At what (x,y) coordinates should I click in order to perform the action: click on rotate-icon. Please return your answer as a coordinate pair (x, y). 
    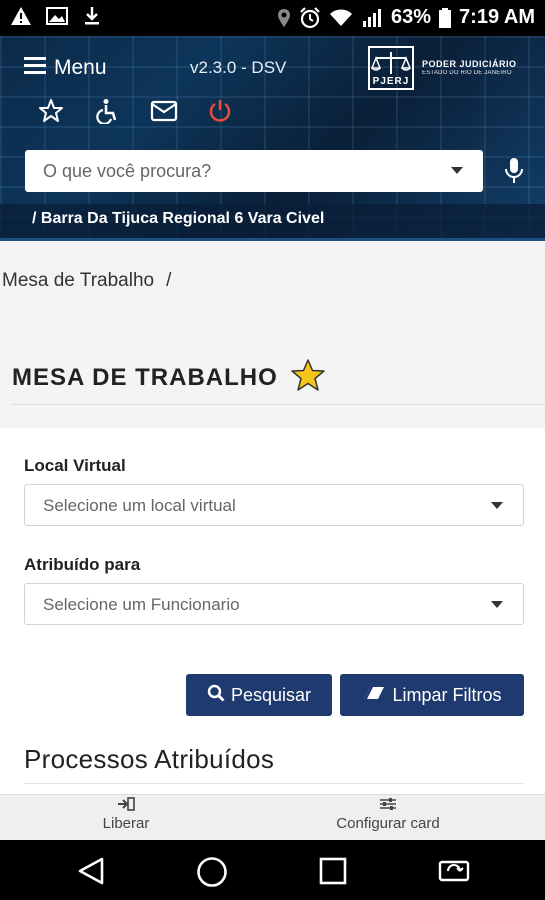
    Looking at the image, I should click on (454, 873).